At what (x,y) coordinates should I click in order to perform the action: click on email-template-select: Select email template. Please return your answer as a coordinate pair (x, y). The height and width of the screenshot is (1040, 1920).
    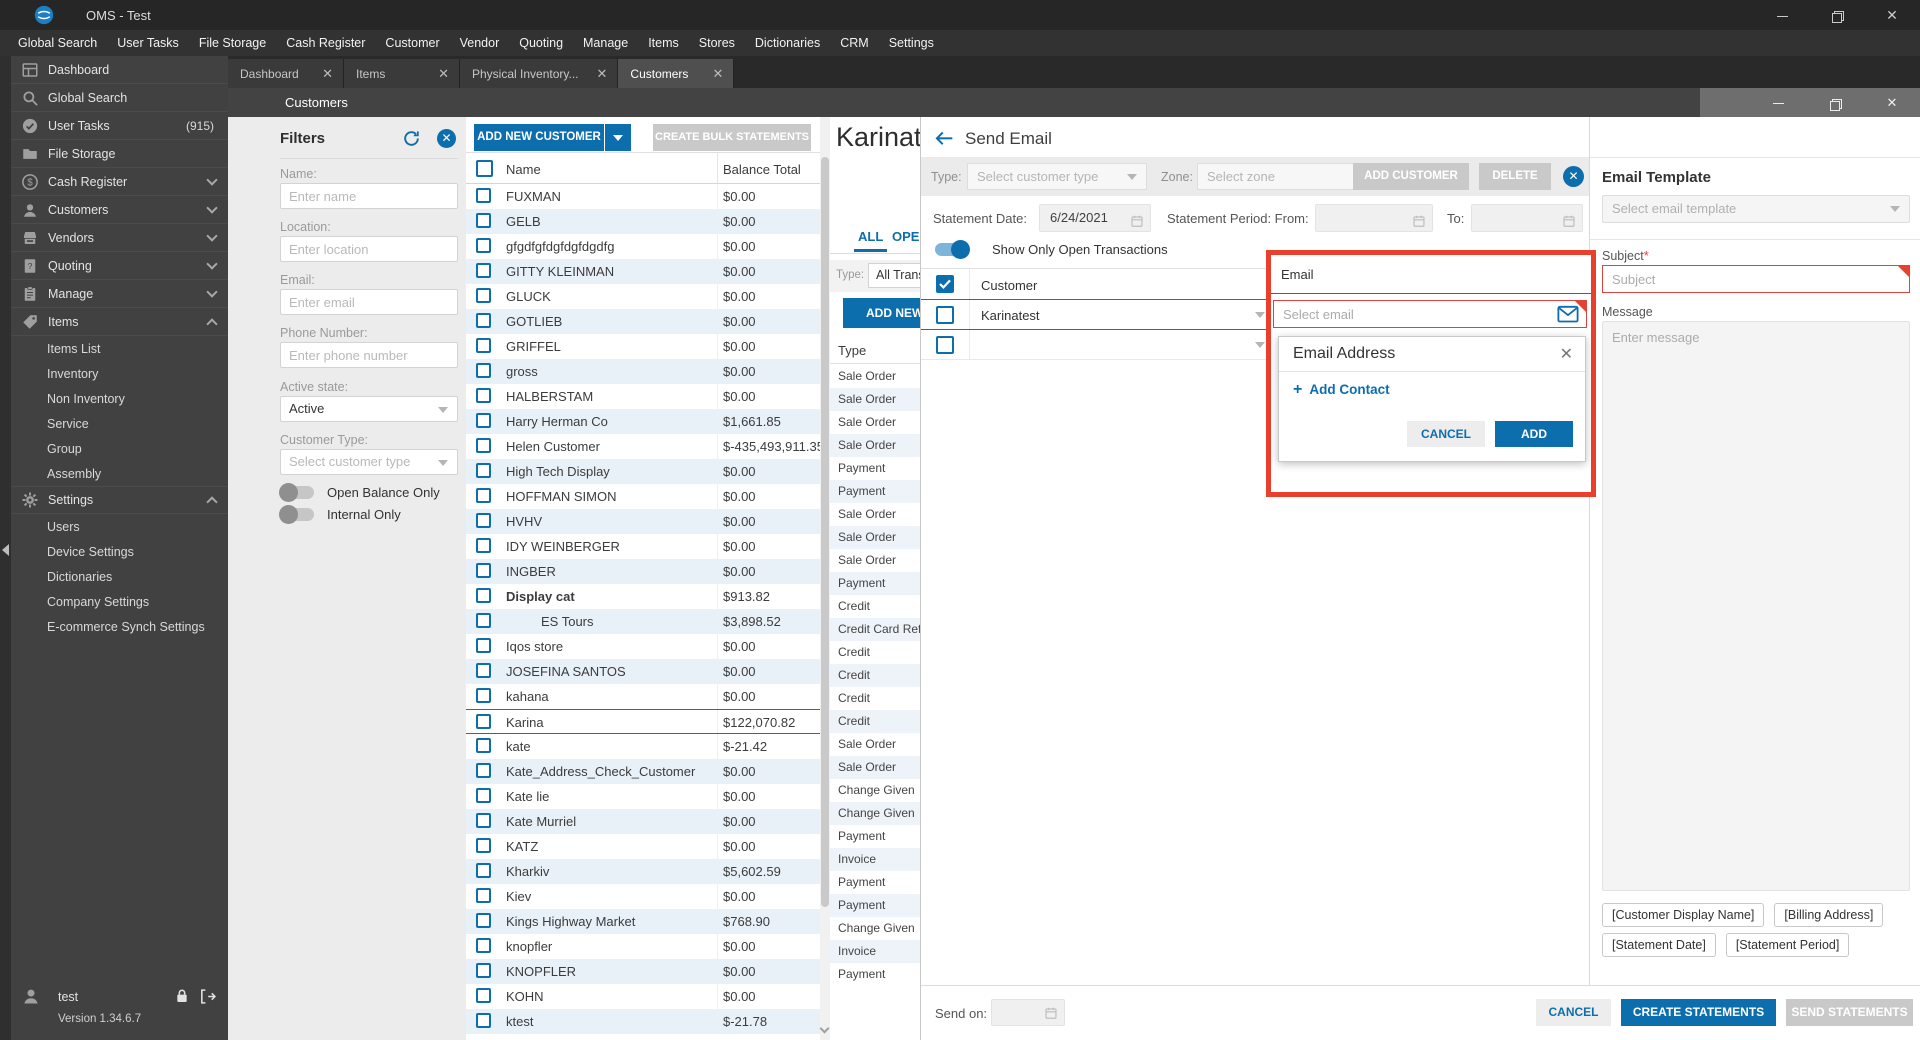
    Looking at the image, I should click on (1756, 209).